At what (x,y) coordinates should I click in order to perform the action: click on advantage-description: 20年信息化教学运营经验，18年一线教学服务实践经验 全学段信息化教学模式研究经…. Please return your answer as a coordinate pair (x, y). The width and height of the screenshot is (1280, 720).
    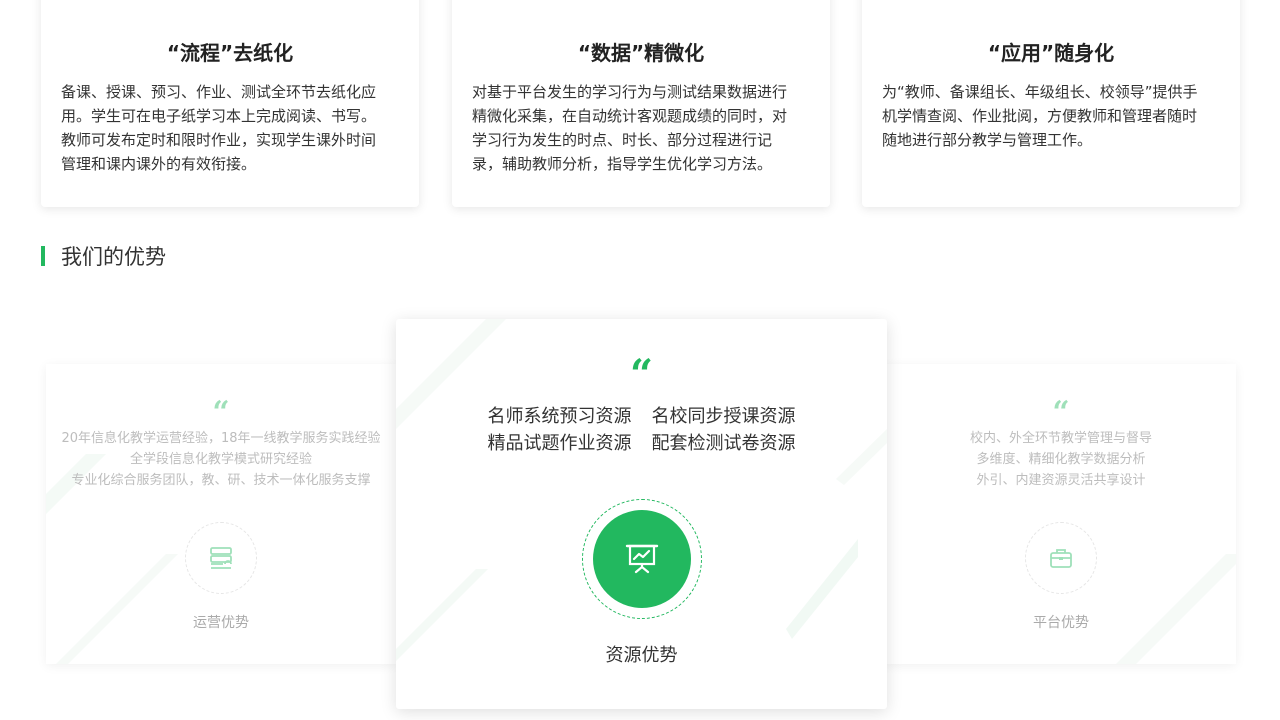
    Looking at the image, I should click on (221, 459).